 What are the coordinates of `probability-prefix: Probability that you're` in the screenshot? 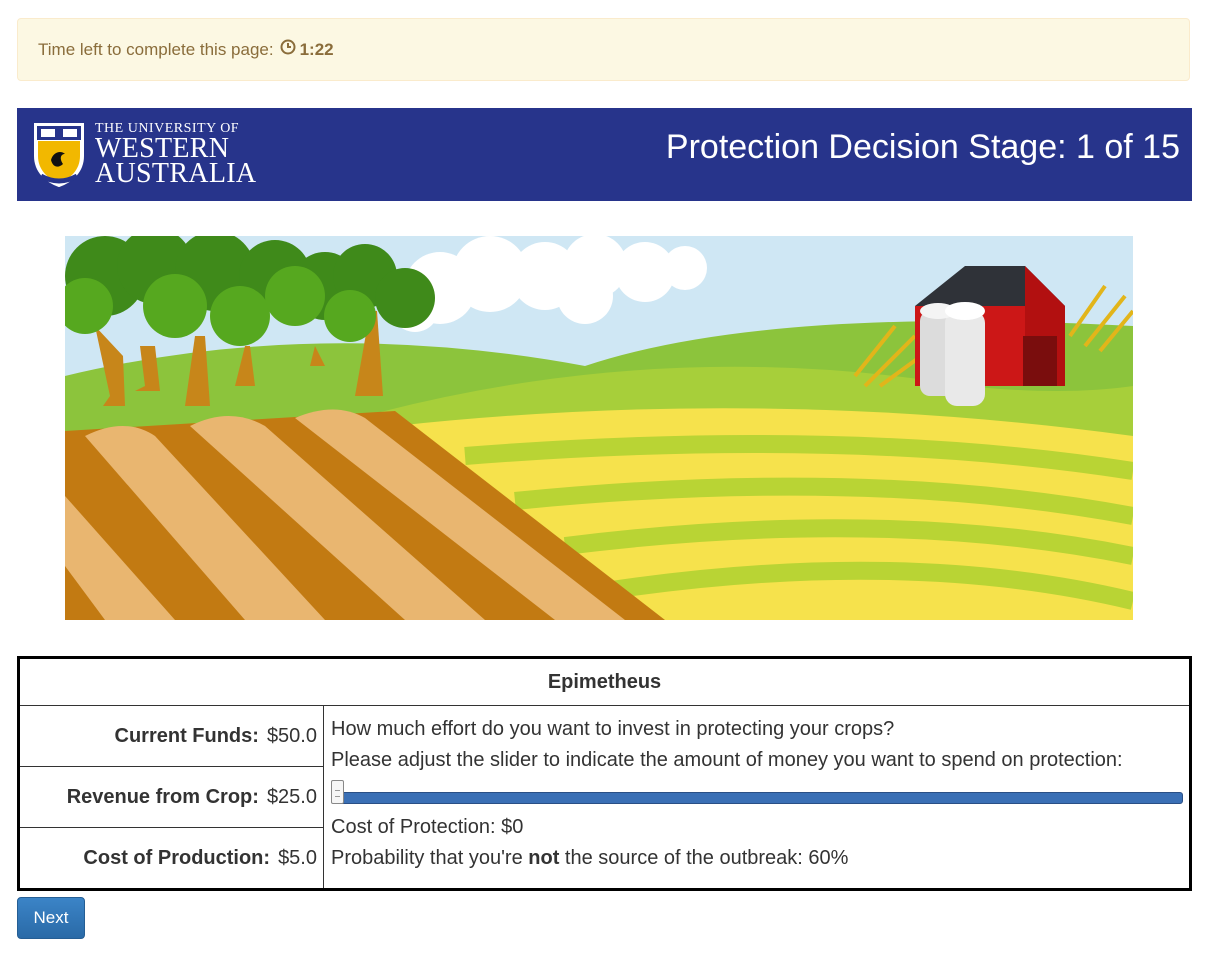 It's located at (427, 858).